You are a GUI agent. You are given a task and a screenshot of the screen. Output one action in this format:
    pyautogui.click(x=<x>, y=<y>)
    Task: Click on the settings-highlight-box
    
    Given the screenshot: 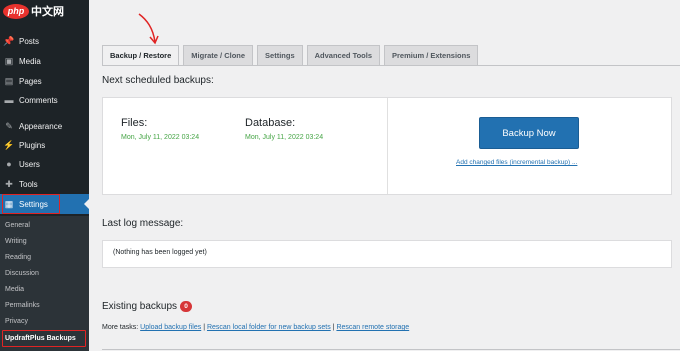 What is the action you would take?
    pyautogui.click(x=31, y=204)
    